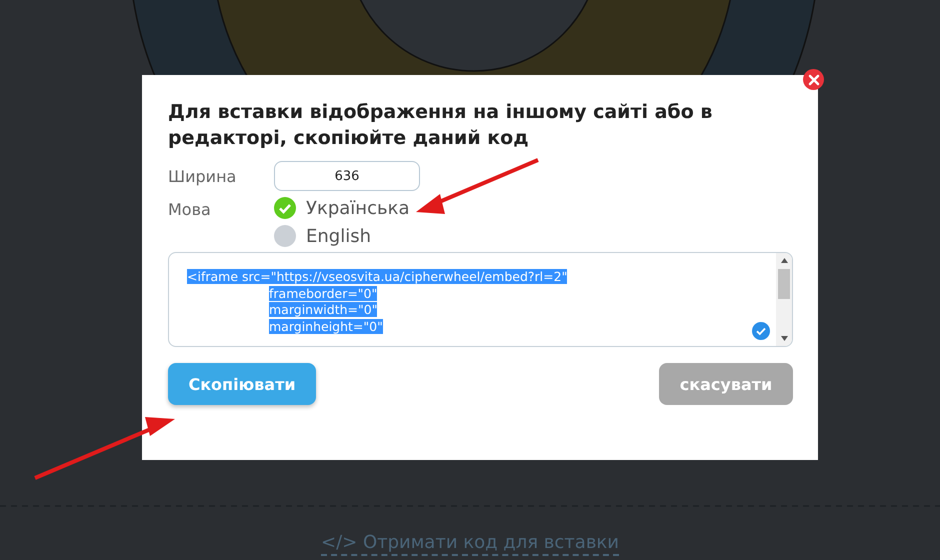 The width and height of the screenshot is (940, 560). What do you see at coordinates (784, 260) in the screenshot?
I see `scroll-up-icon` at bounding box center [784, 260].